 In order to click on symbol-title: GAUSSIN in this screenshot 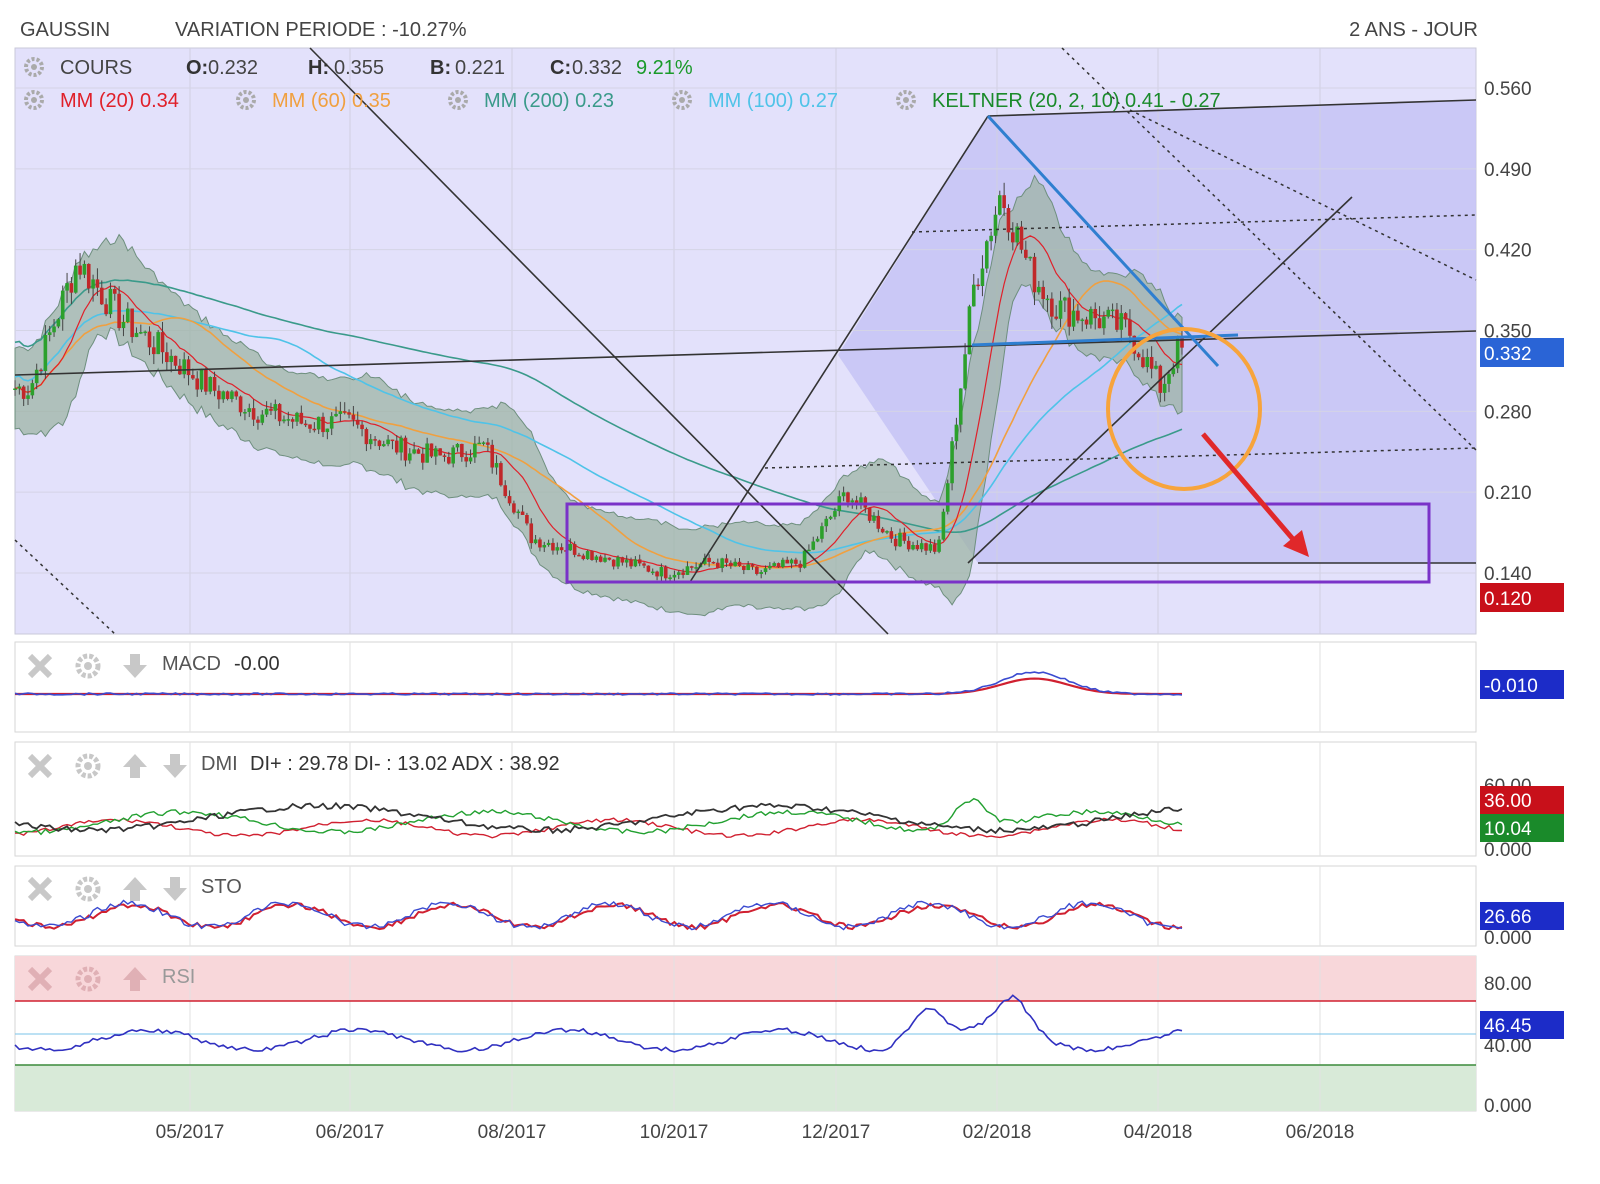, I will do `click(65, 30)`.